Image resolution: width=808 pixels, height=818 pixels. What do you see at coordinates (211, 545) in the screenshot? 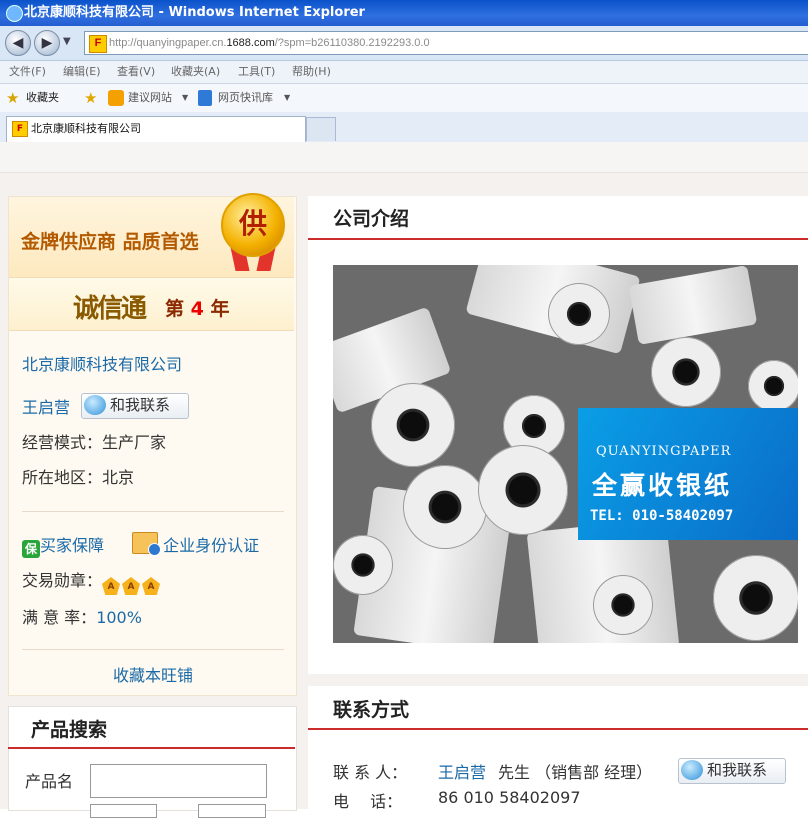
I see `enterprise-verification-label: 企业身份认证` at bounding box center [211, 545].